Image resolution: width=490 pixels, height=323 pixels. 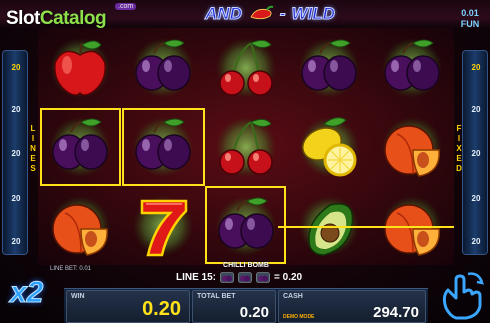 I want to click on brand-dotcom: .com, so click(x=126, y=6).